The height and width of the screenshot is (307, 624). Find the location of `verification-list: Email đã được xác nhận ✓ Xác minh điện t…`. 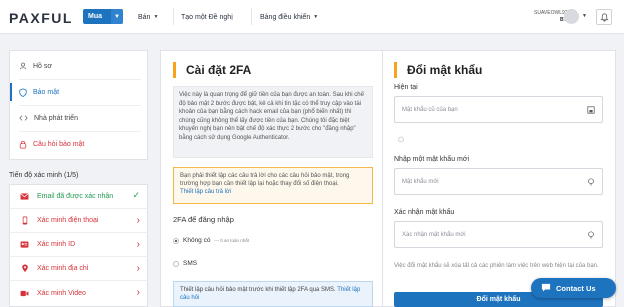

verification-list: Email đã được xác nhận ✓ Xác minh điện t… is located at coordinates (79, 245).